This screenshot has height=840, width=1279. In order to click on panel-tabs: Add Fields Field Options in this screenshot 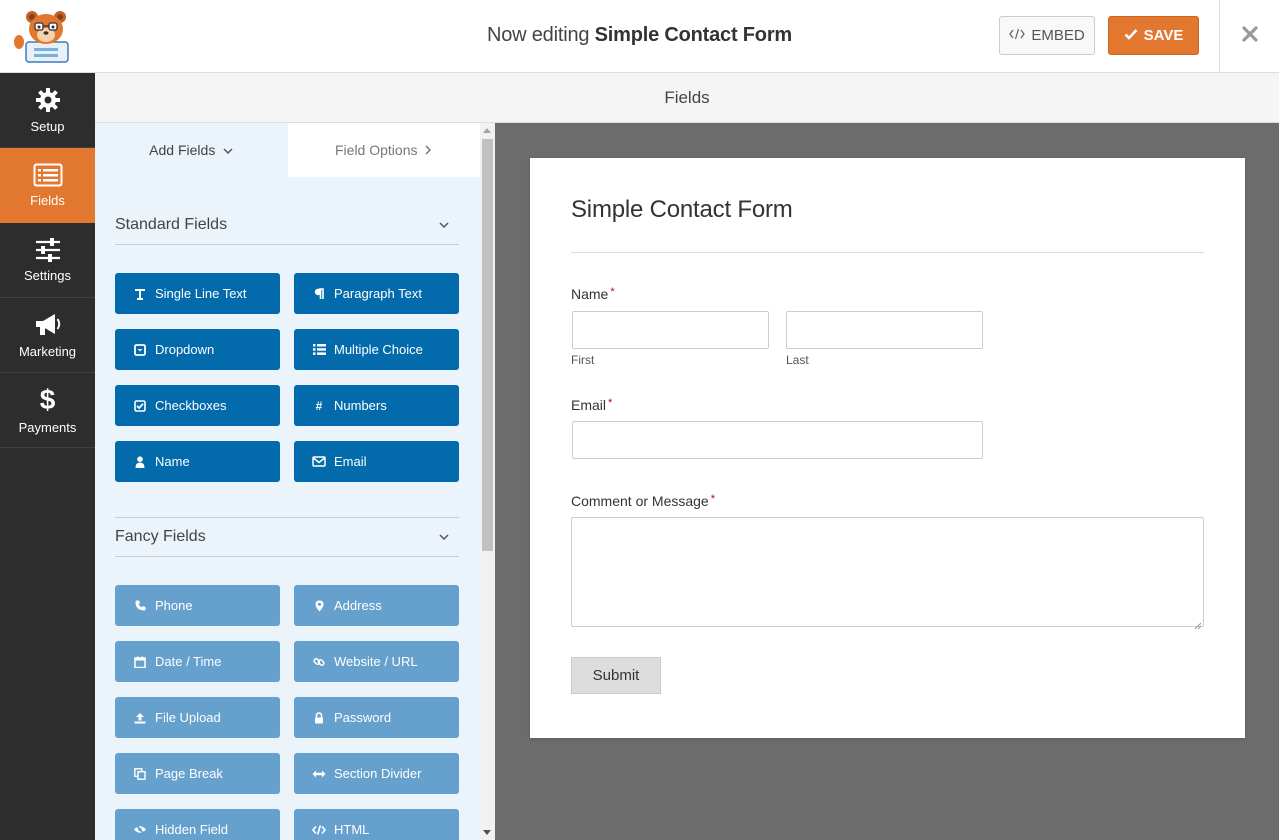, I will do `click(287, 150)`.